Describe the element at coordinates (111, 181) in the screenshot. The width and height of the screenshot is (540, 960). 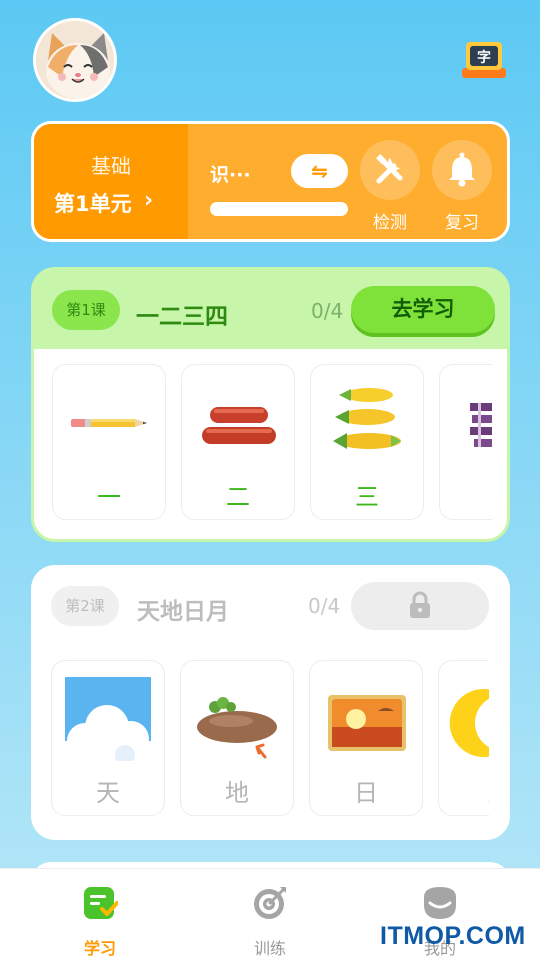
I see `unit-selector: 基础 第1单元 ›` at that location.